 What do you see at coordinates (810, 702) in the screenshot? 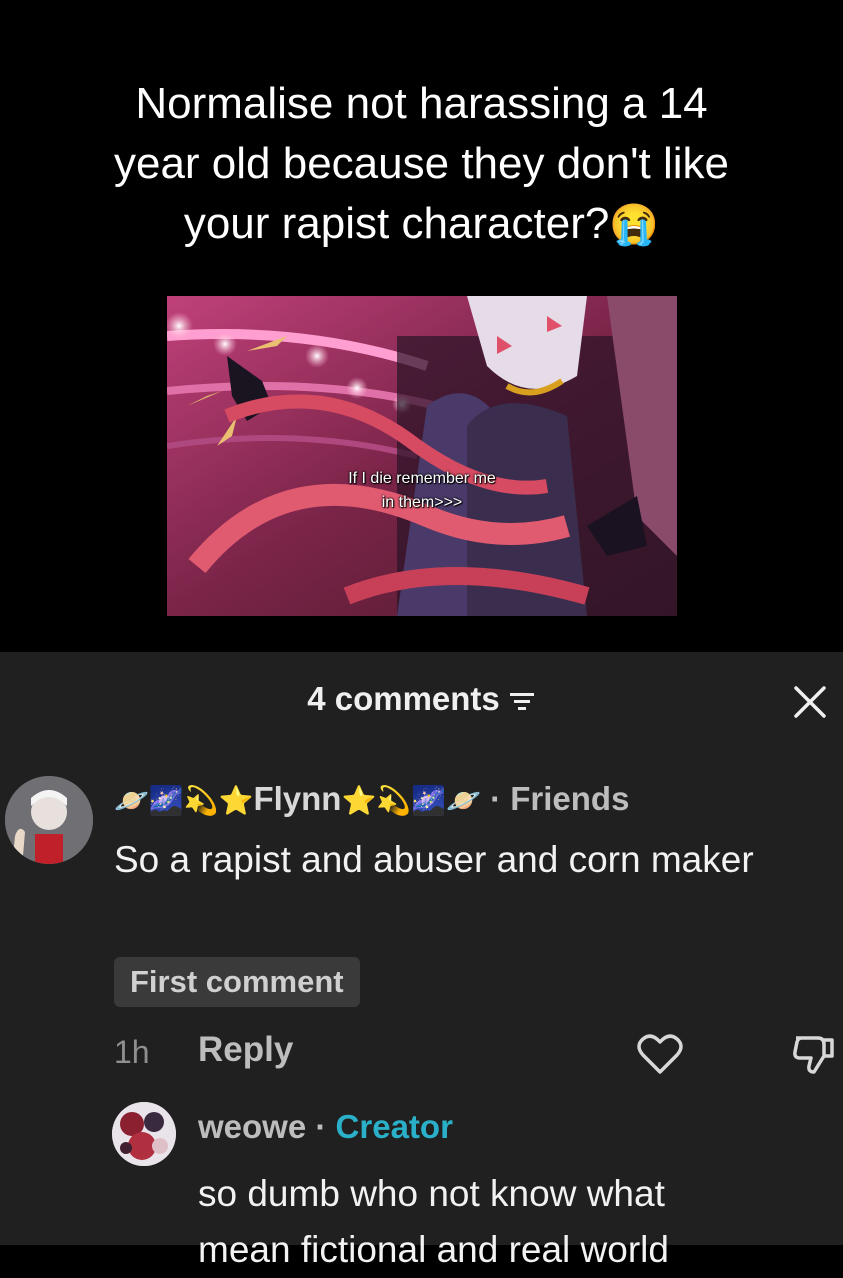
I see `close-icon` at bounding box center [810, 702].